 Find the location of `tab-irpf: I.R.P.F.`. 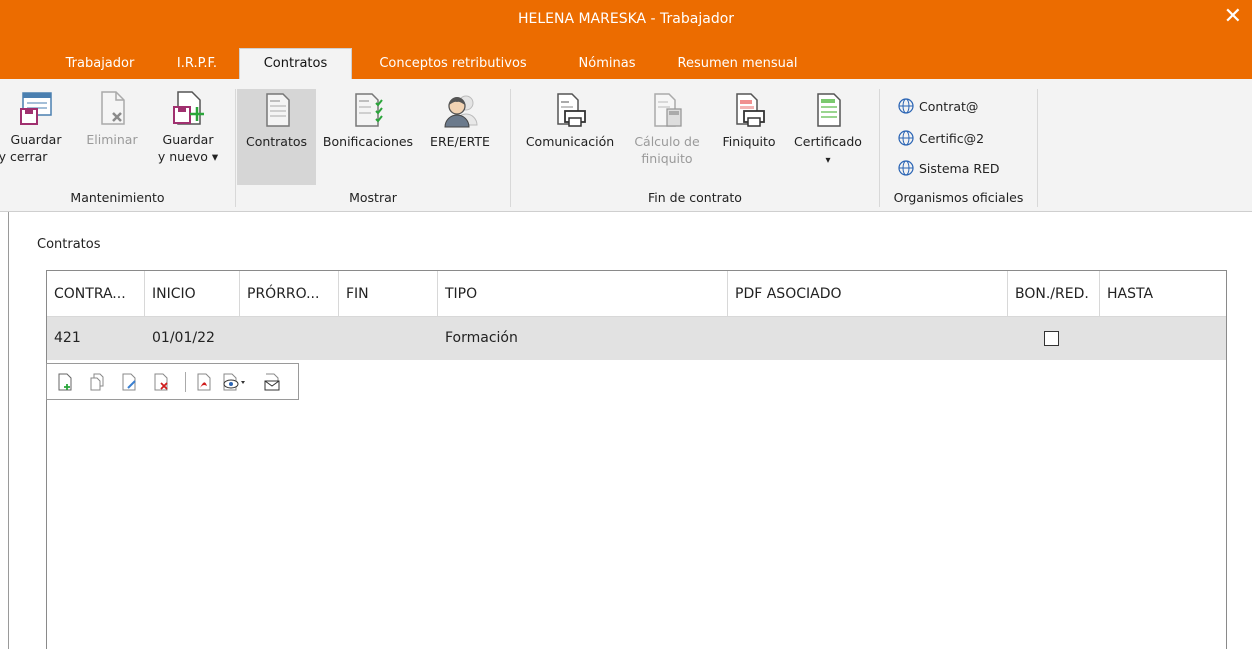

tab-irpf: I.R.P.F. is located at coordinates (197, 65).